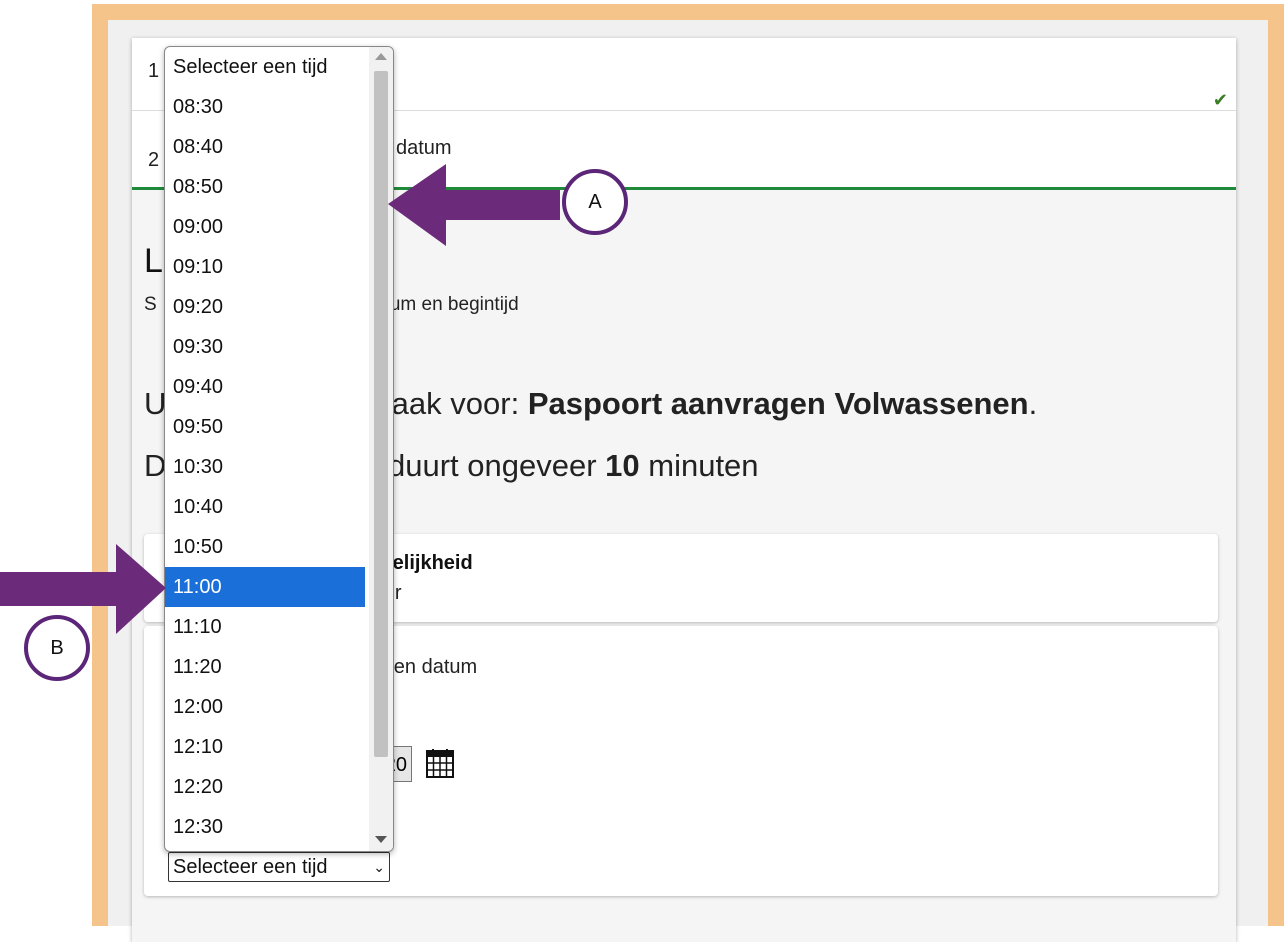 The width and height of the screenshot is (1286, 942). I want to click on chevron-down-icon: ⌄, so click(379, 867).